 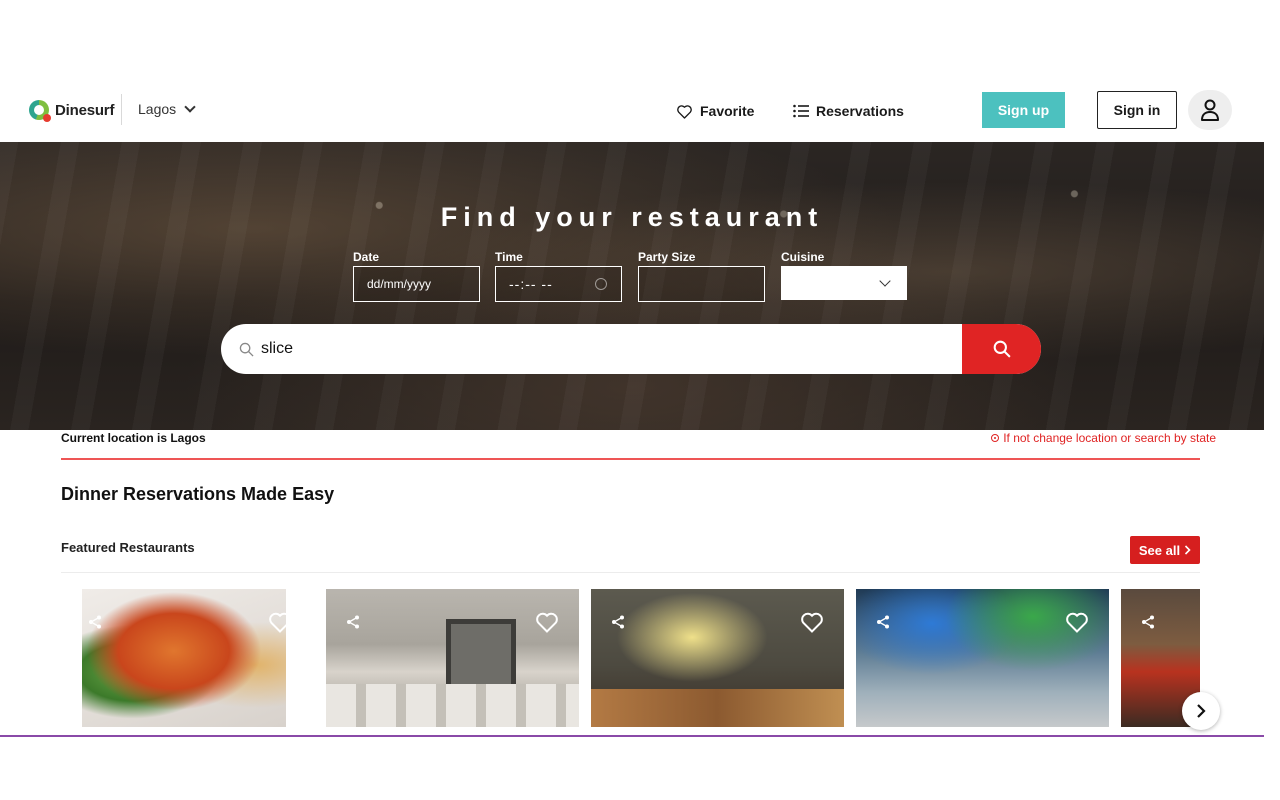 I want to click on featured-restaurants-title: Featured Restaurants, so click(x=128, y=547).